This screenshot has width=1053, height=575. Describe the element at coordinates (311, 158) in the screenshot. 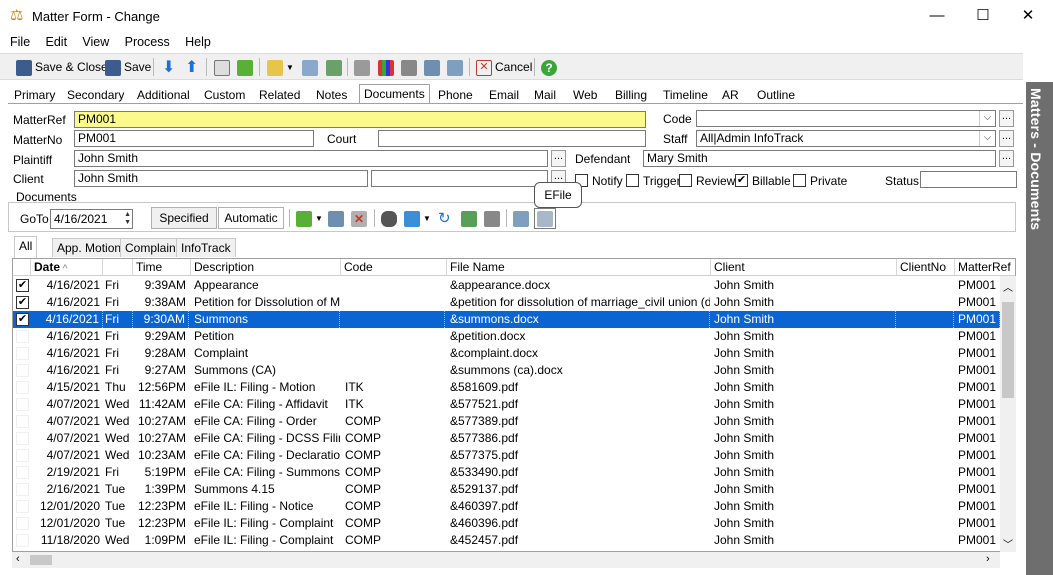

I see `plaintiff-field: John Smith` at that location.